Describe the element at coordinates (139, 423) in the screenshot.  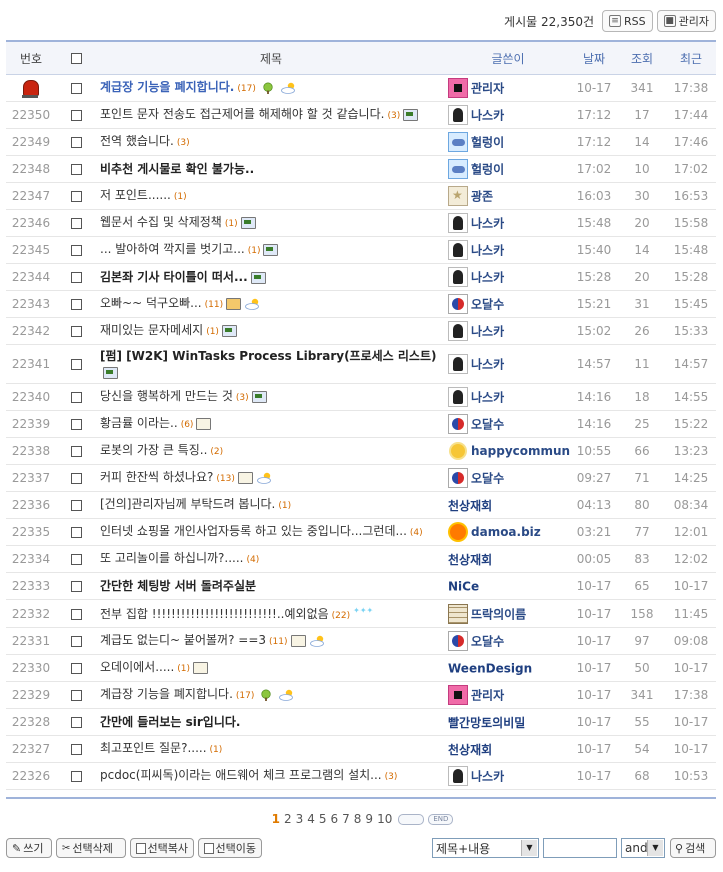
I see `post-subject-link: 황금률 이라는..` at that location.